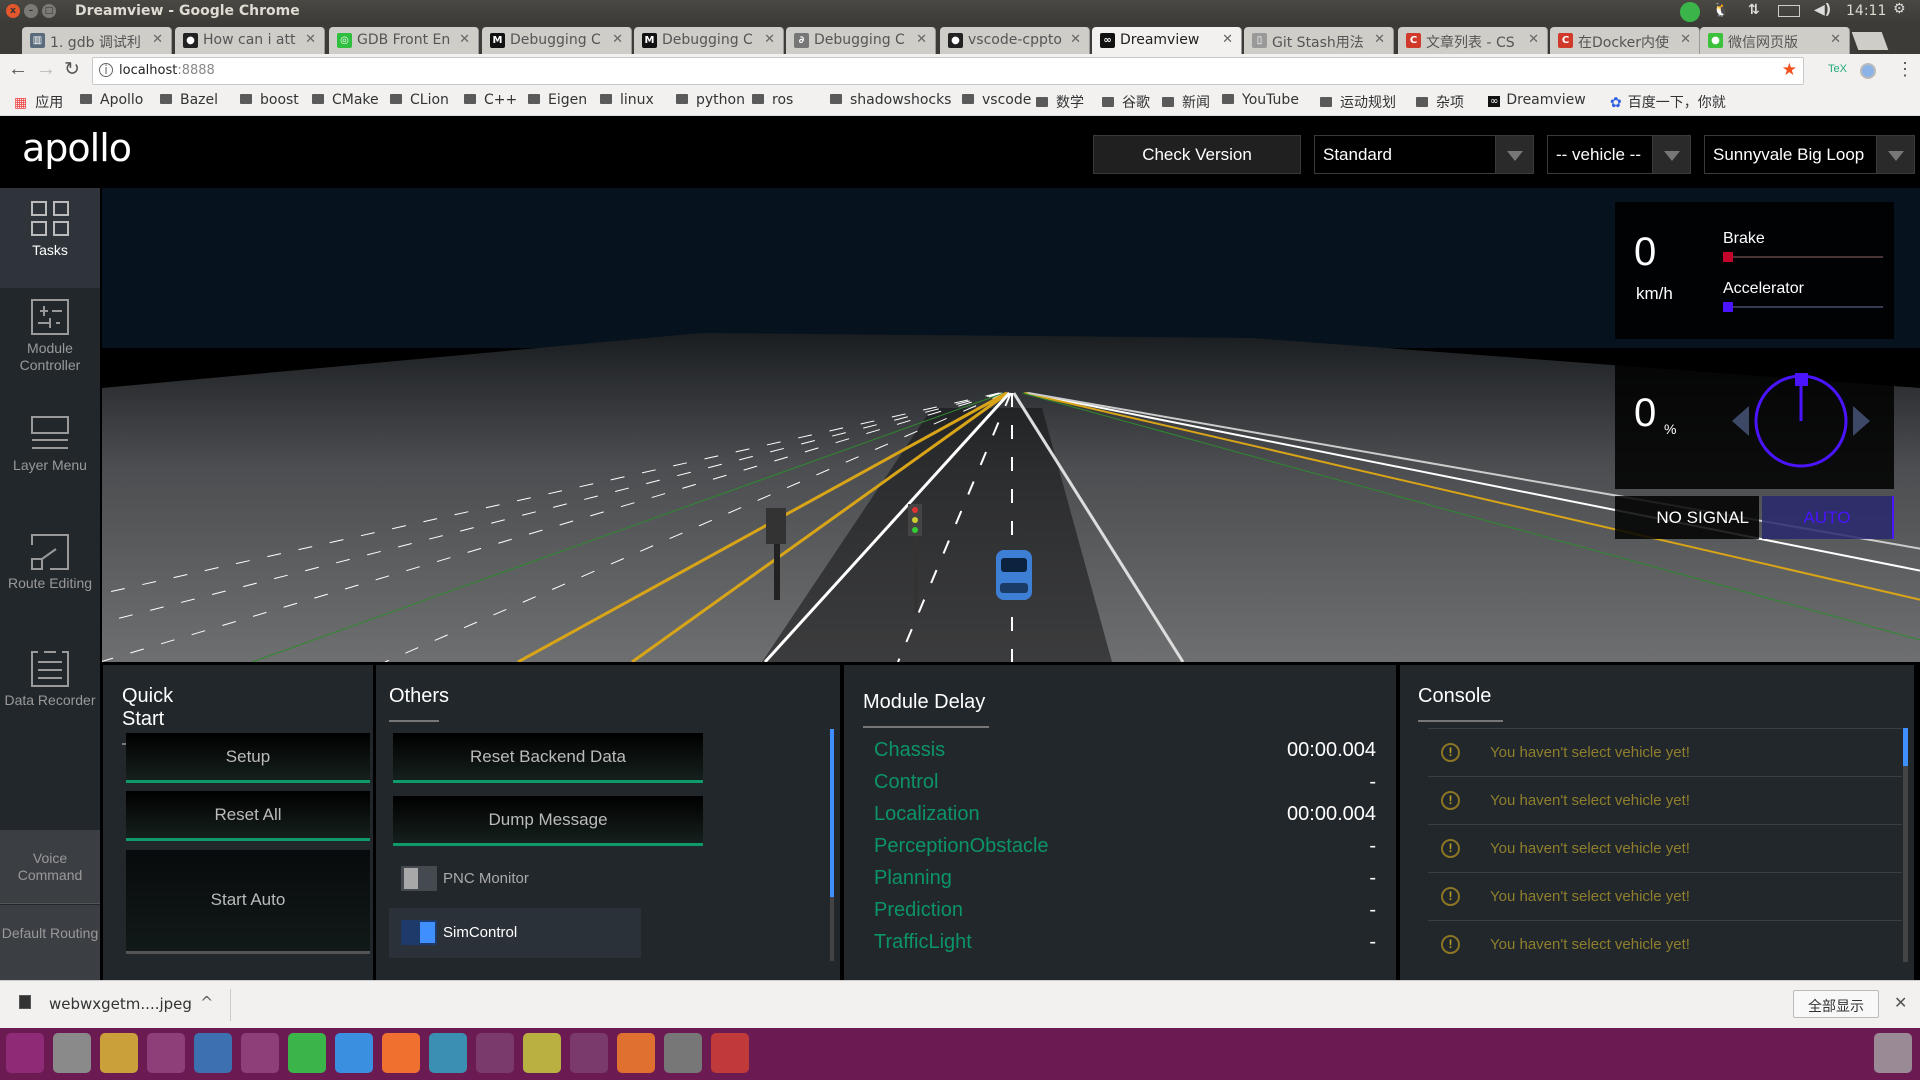 The width and height of the screenshot is (1920, 1080). What do you see at coordinates (120, 1004) in the screenshot?
I see `download-file: webwxgetm....jpeg` at bounding box center [120, 1004].